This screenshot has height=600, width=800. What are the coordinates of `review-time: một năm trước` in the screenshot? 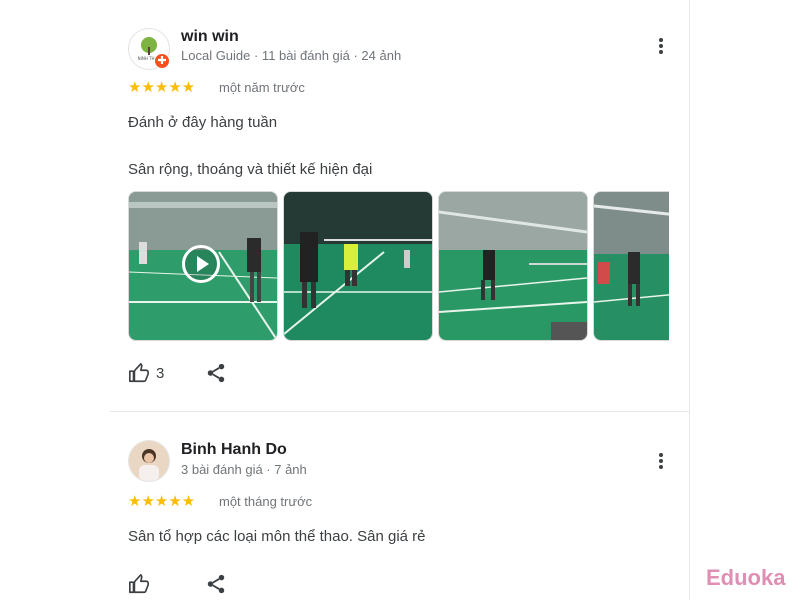 It's located at (262, 87).